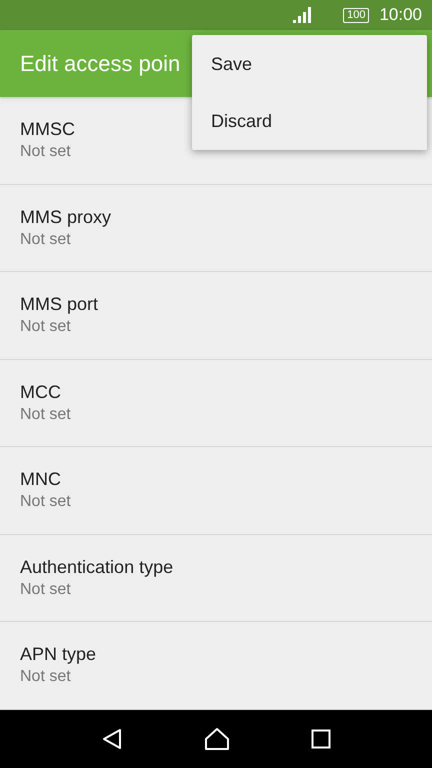 The image size is (432, 768). I want to click on recents-button, so click(321, 739).